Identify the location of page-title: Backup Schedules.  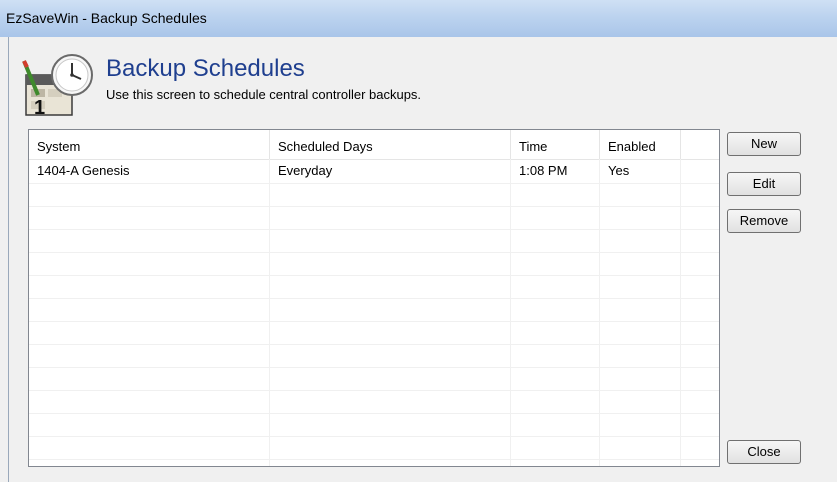
(205, 68).